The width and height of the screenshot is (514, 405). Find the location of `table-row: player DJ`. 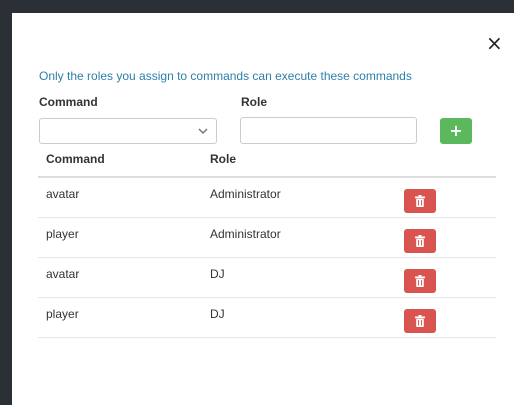

table-row: player DJ is located at coordinates (267, 318).